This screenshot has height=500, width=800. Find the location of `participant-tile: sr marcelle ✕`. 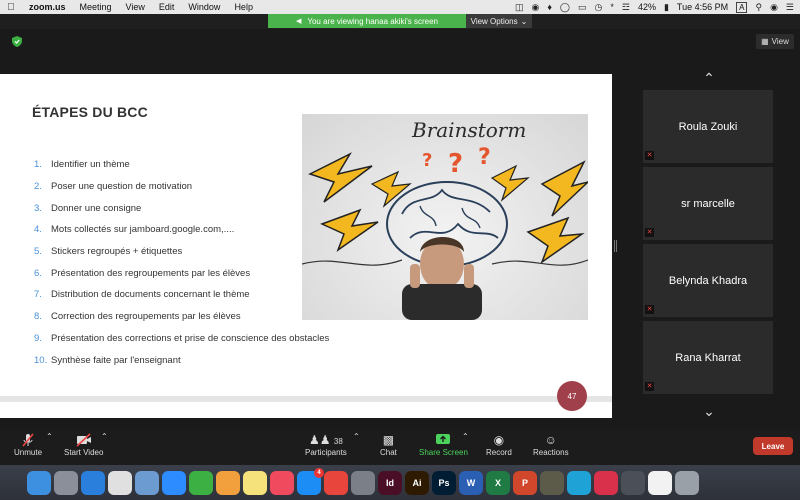

participant-tile: sr marcelle ✕ is located at coordinates (708, 203).